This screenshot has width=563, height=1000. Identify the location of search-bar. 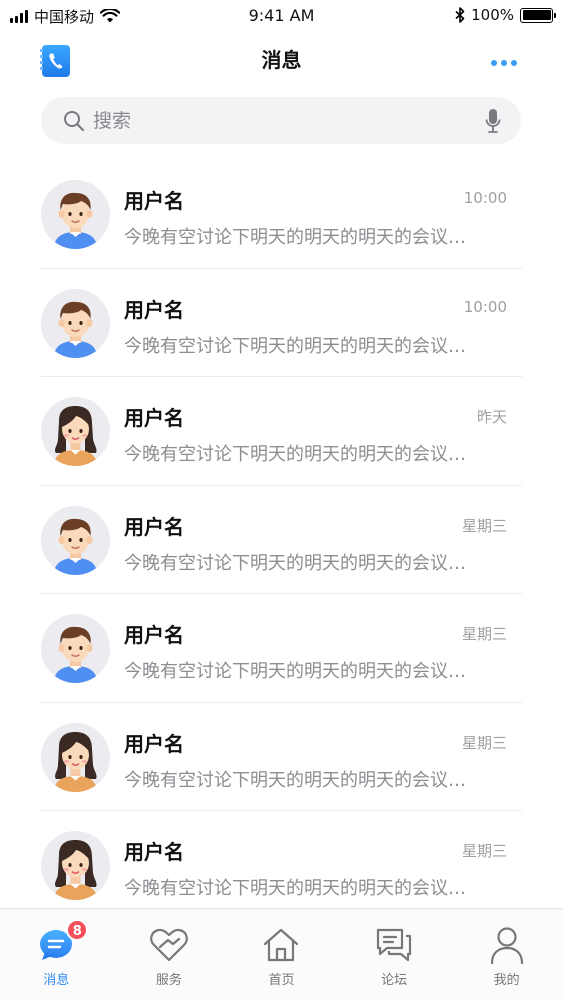
(281, 120).